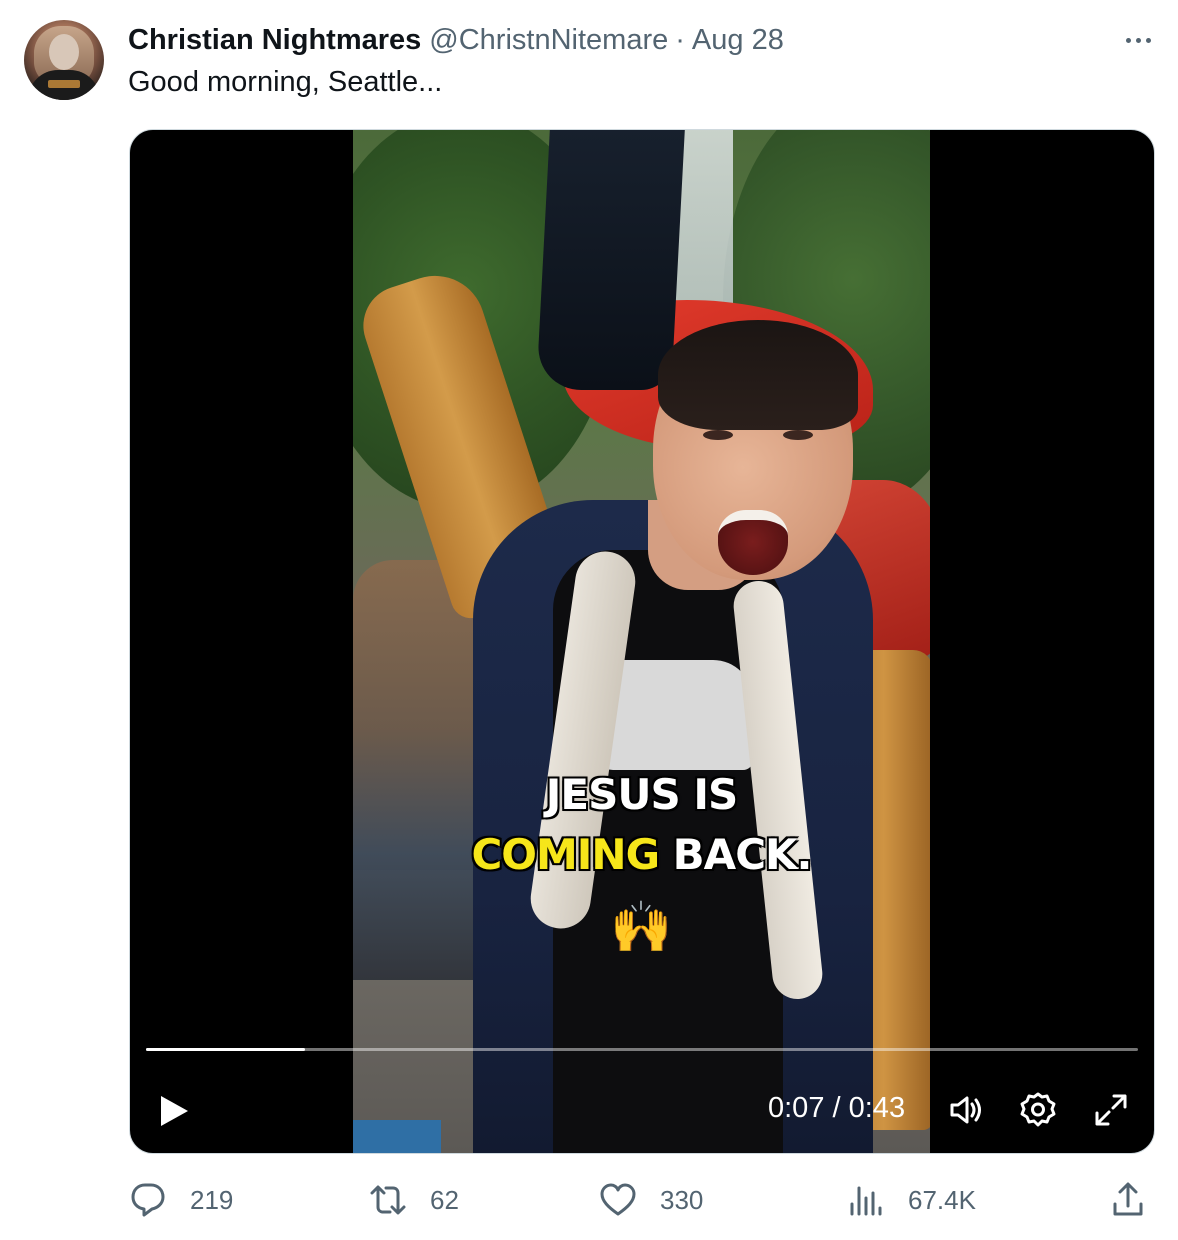 This screenshot has height=1240, width=1178. What do you see at coordinates (742, 854) in the screenshot?
I see `video-caption-rest: BACK.` at bounding box center [742, 854].